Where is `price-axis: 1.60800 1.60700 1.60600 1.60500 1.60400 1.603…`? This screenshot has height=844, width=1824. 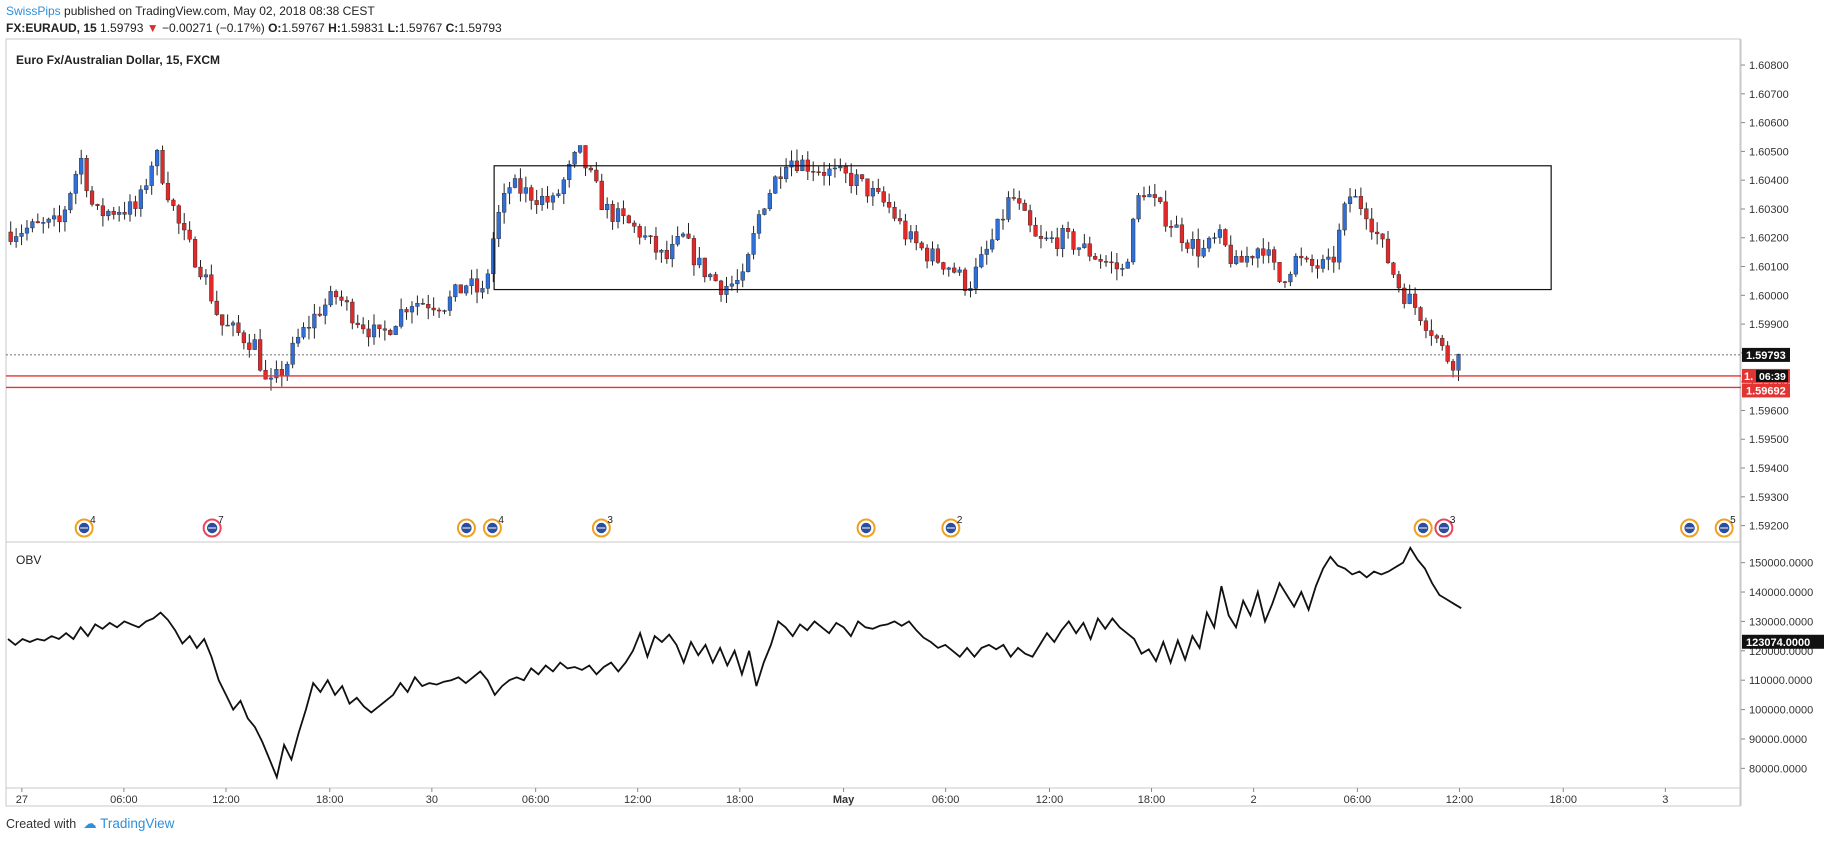
price-axis: 1.60800 1.60700 1.60600 1.60500 1.60400 1.603… is located at coordinates (1782, 417).